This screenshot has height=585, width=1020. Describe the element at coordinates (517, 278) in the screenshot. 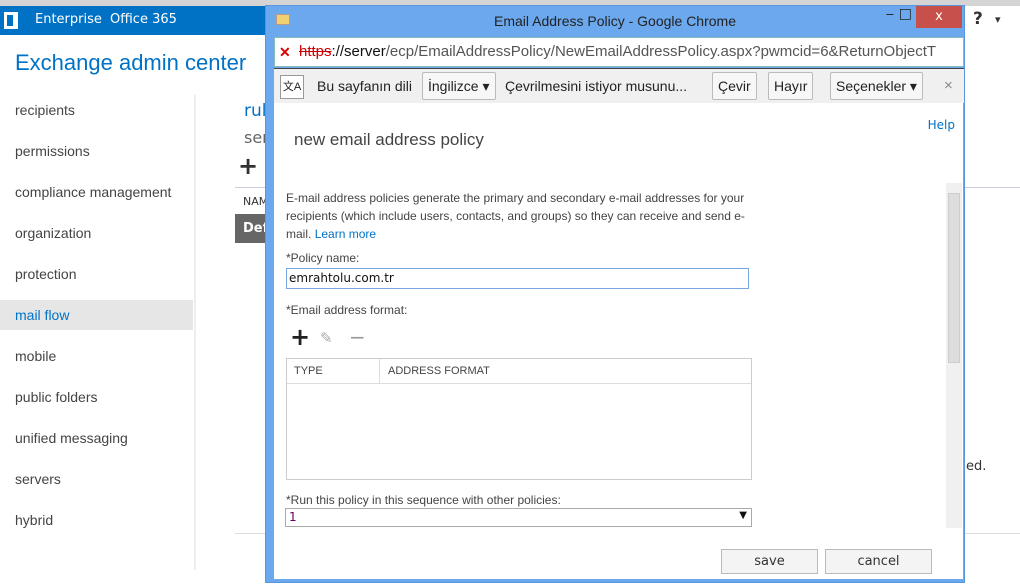

I see `policy-name-input: emrahtolu.com.tr` at that location.